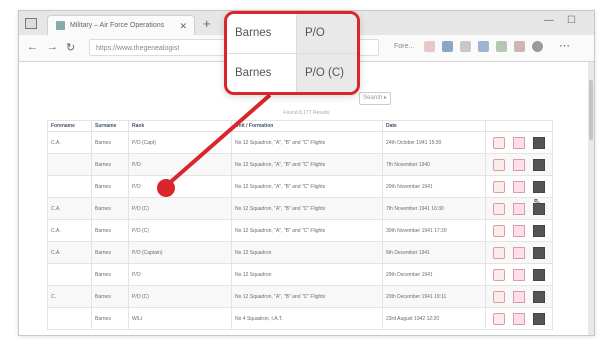 This screenshot has height=340, width=605. What do you see at coordinates (326, 34) in the screenshot?
I see `callout-rank: P/O` at bounding box center [326, 34].